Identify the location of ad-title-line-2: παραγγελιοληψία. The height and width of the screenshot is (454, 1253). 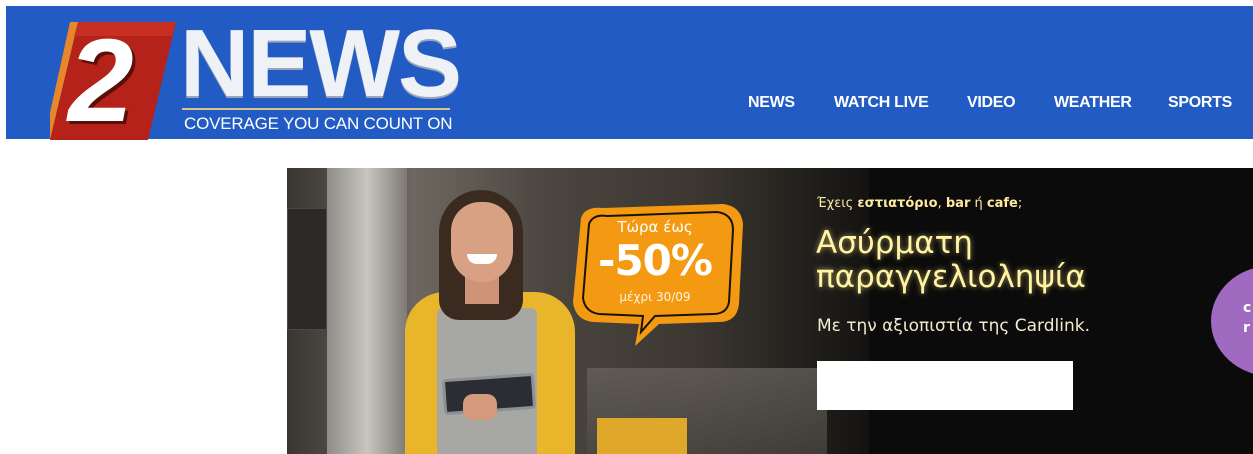
(951, 277).